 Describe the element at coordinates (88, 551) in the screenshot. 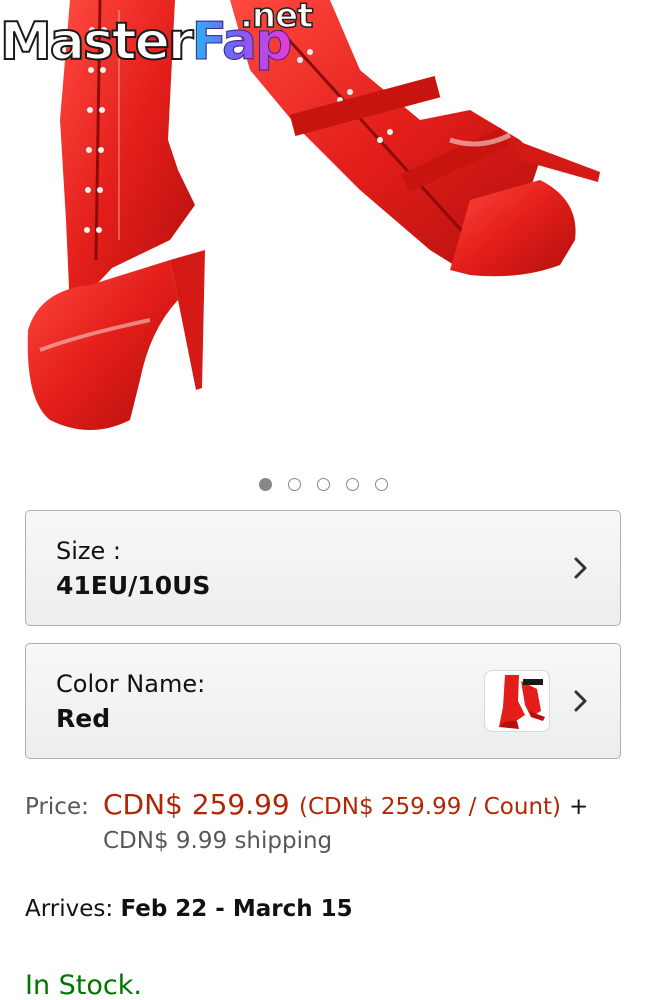

I see `size-label: Size :` at that location.